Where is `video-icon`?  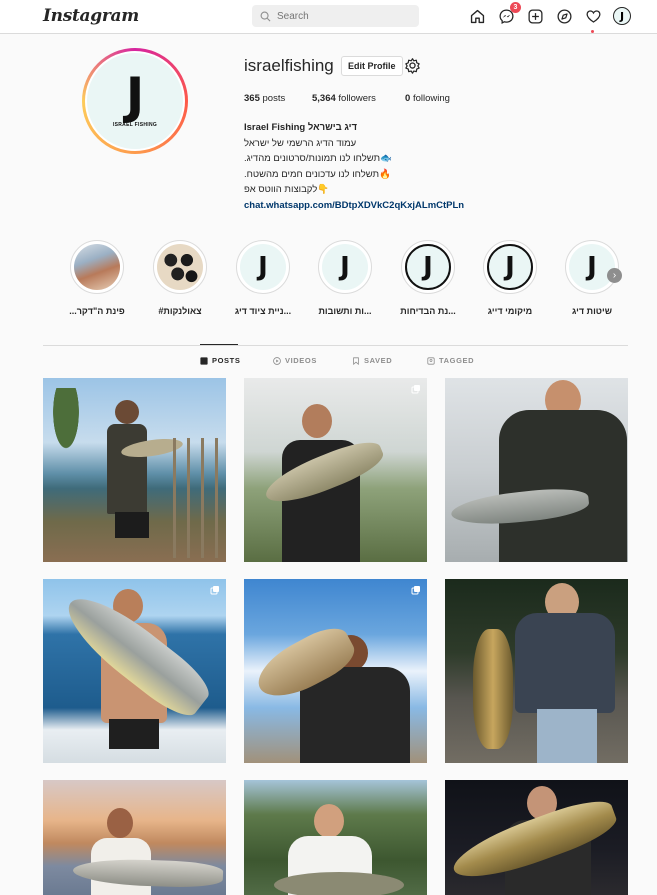
video-icon is located at coordinates (277, 360).